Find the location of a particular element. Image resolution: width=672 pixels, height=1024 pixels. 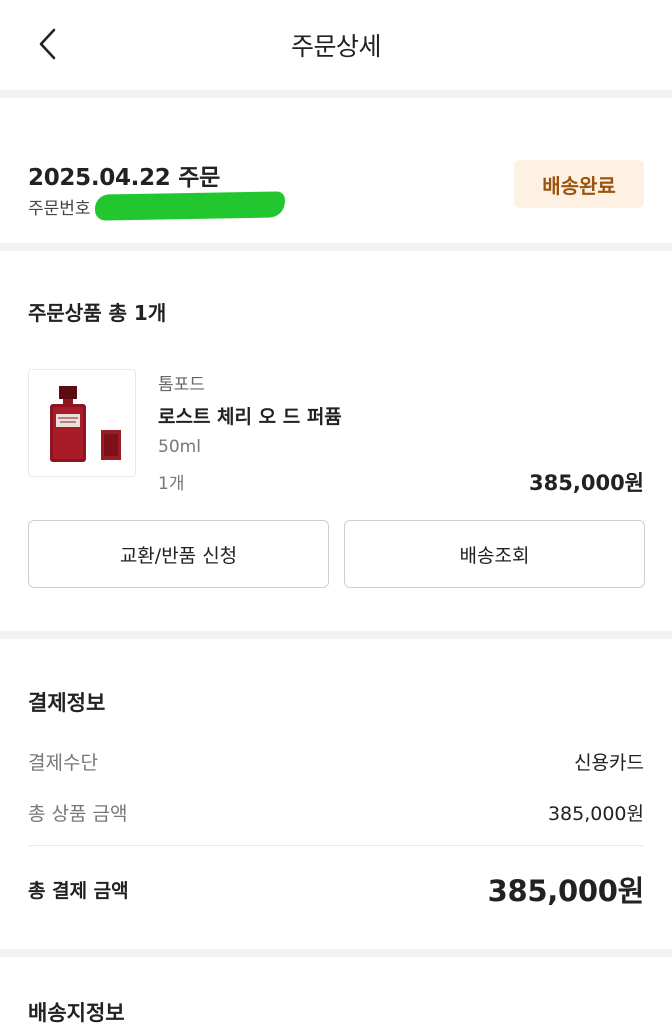

order-number-label: 주문번호 is located at coordinates (59, 208).